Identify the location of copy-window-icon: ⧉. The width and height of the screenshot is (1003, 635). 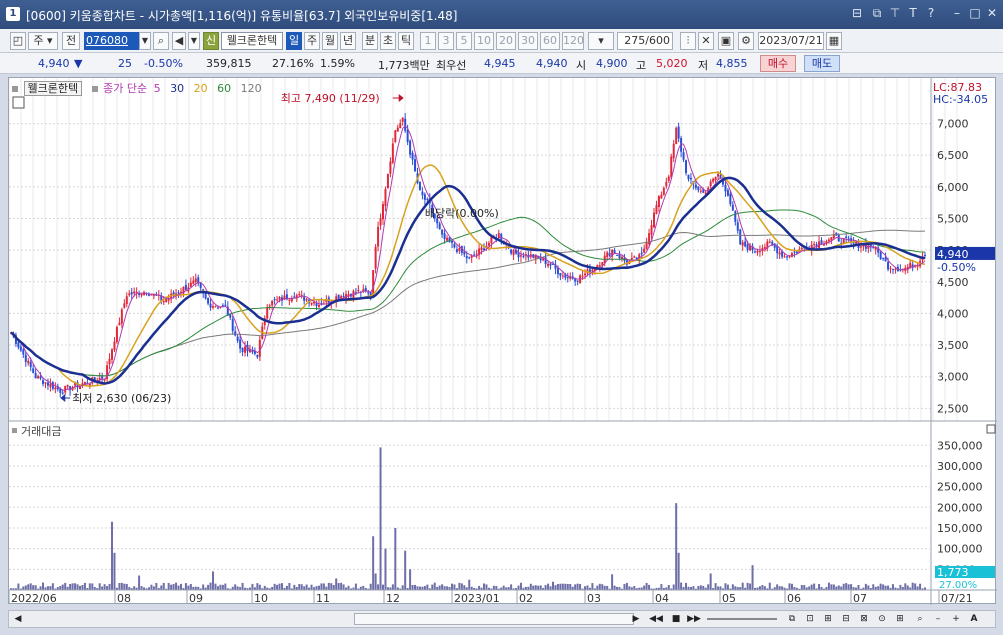
(877, 13).